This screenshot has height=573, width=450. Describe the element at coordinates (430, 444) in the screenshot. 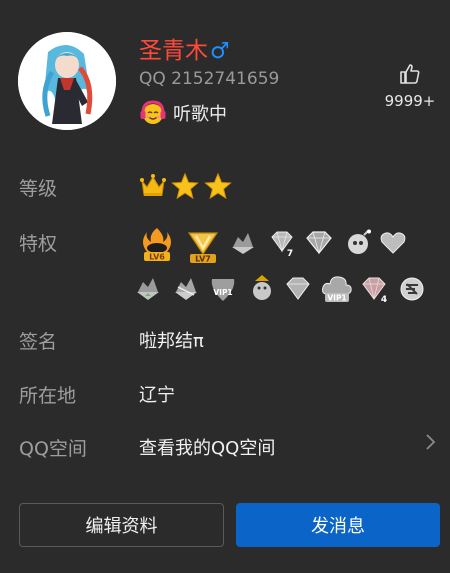

I see `chevron-right-icon` at that location.